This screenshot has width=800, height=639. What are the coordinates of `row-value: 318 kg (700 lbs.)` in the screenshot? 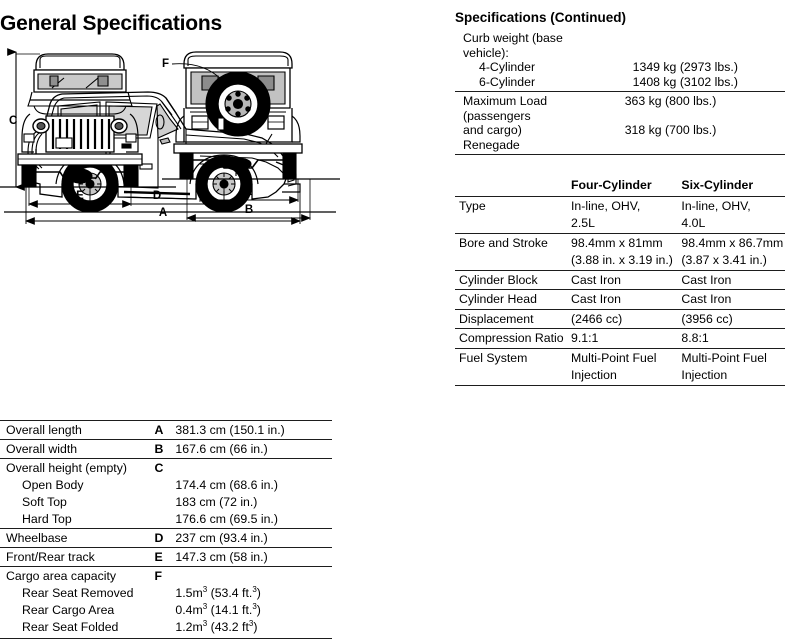 It's located at (670, 130).